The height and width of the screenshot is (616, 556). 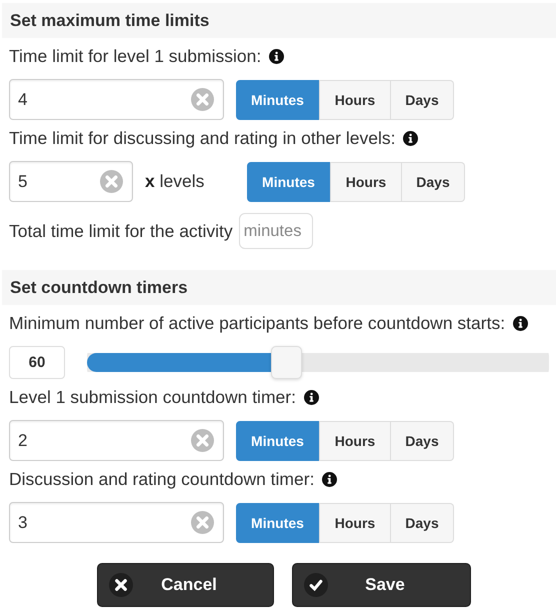 I want to click on field-label: Time limit for discussing and rating in other levels:, so click(x=202, y=138).